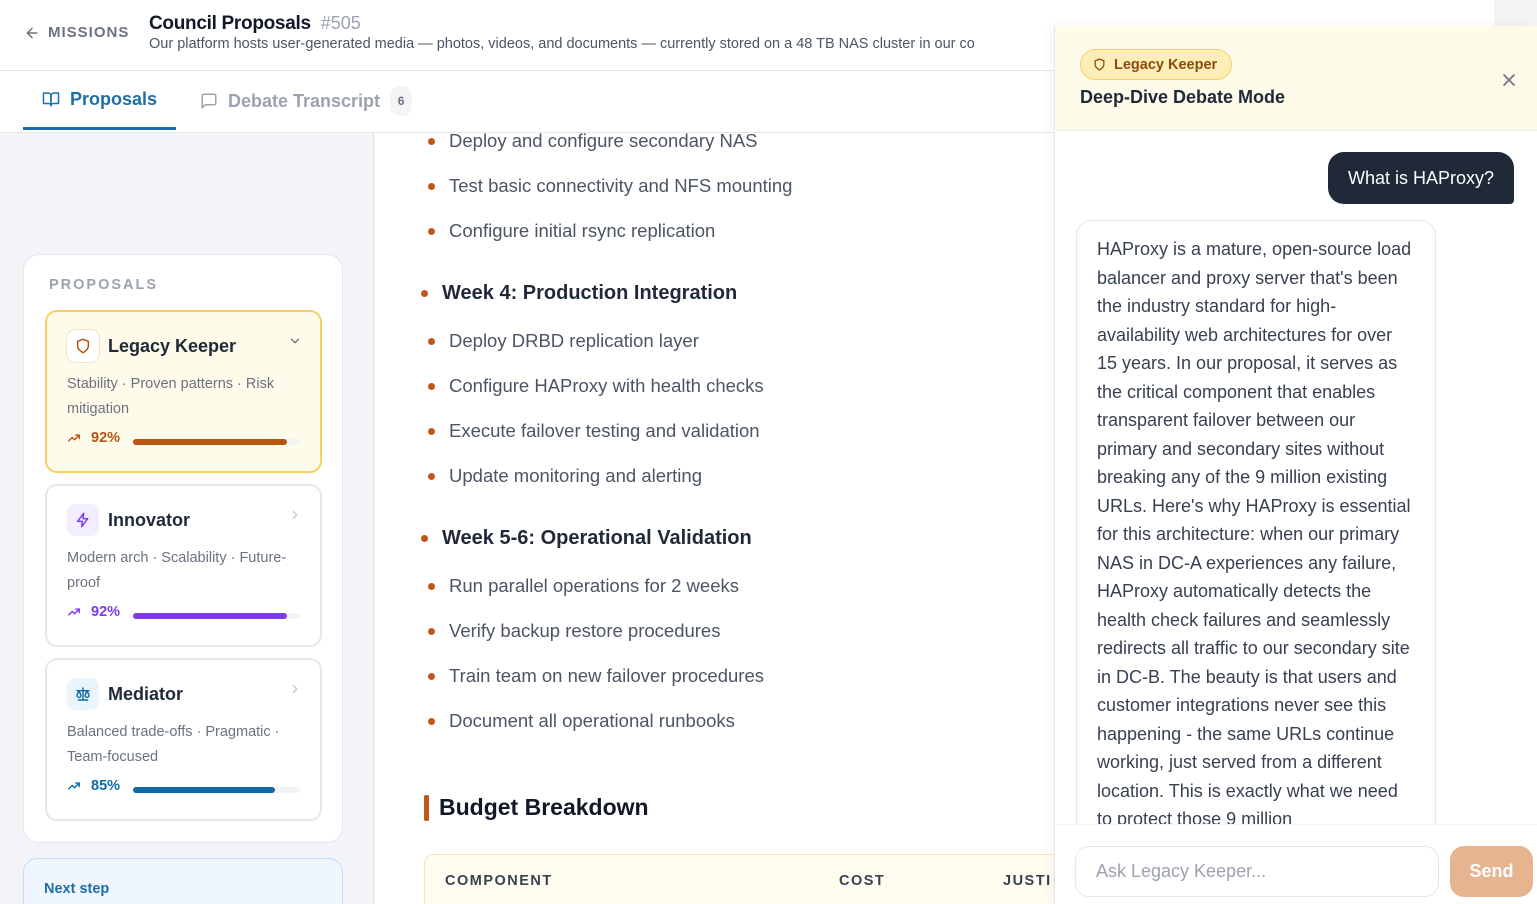 Image resolution: width=1537 pixels, height=904 pixels. Describe the element at coordinates (593, 142) in the screenshot. I see `list-item: Deploy and configure secondary NAS` at that location.